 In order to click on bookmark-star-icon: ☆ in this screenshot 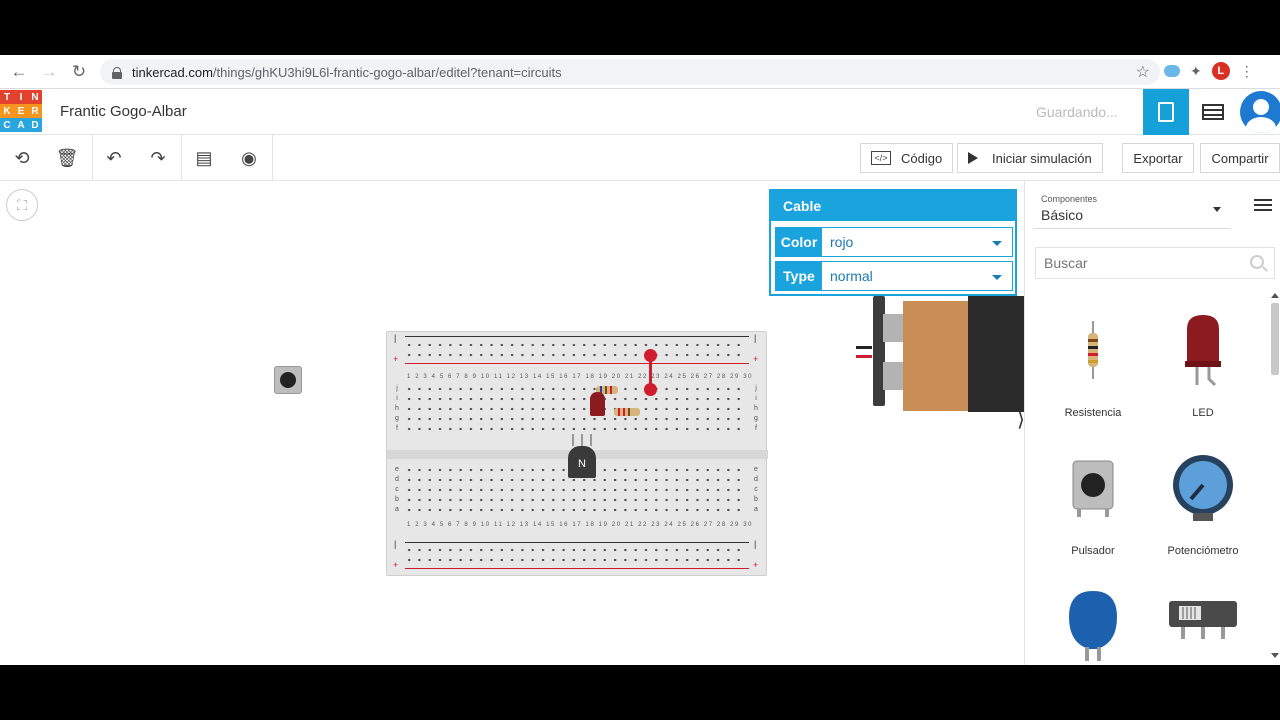, I will do `click(1143, 72)`.